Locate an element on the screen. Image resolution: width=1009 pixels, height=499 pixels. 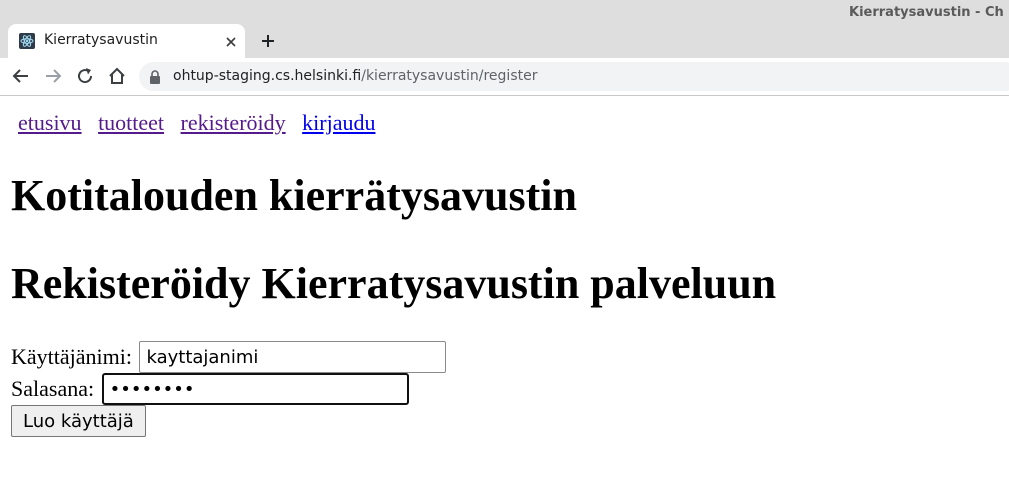
window-title: Kierratysavustin - Ch is located at coordinates (926, 12).